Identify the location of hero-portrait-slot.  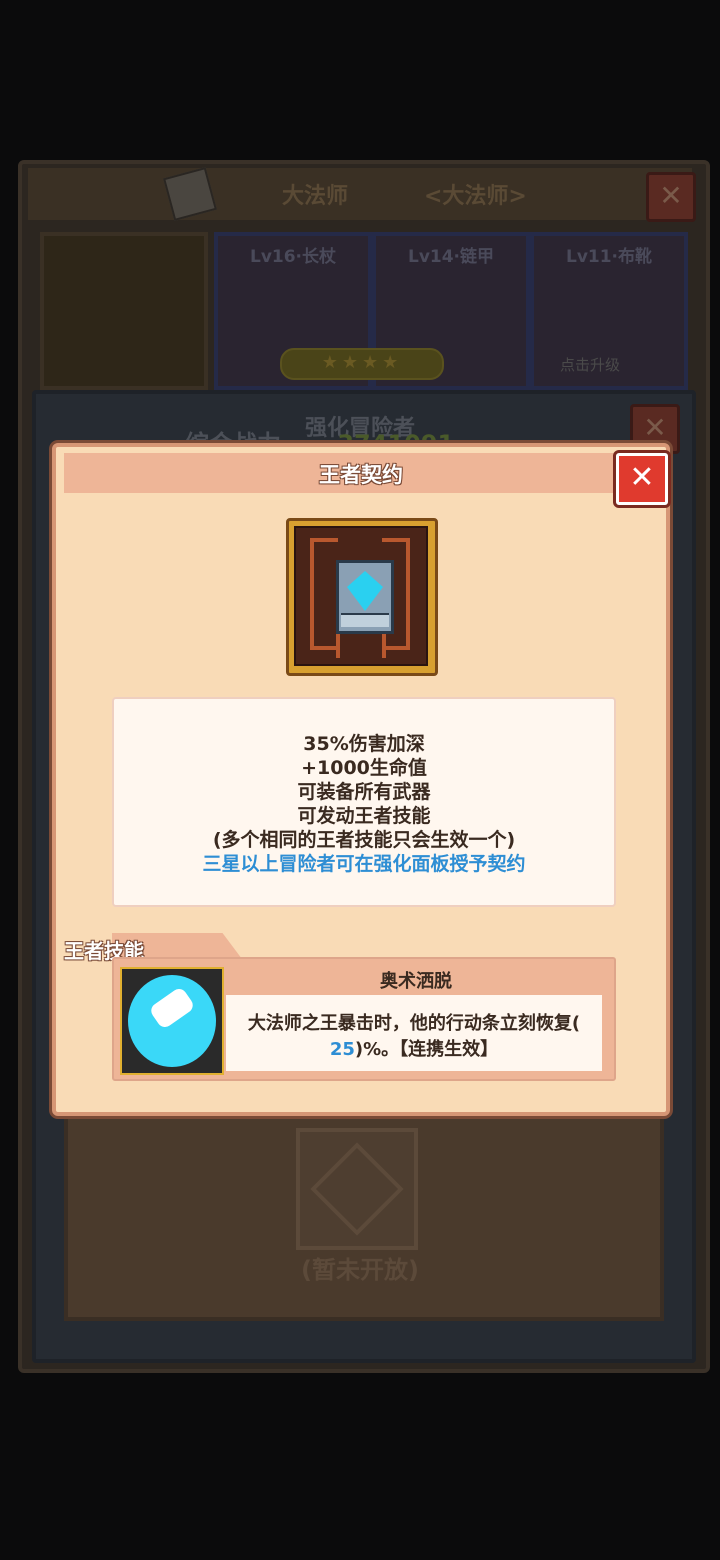
(124, 311).